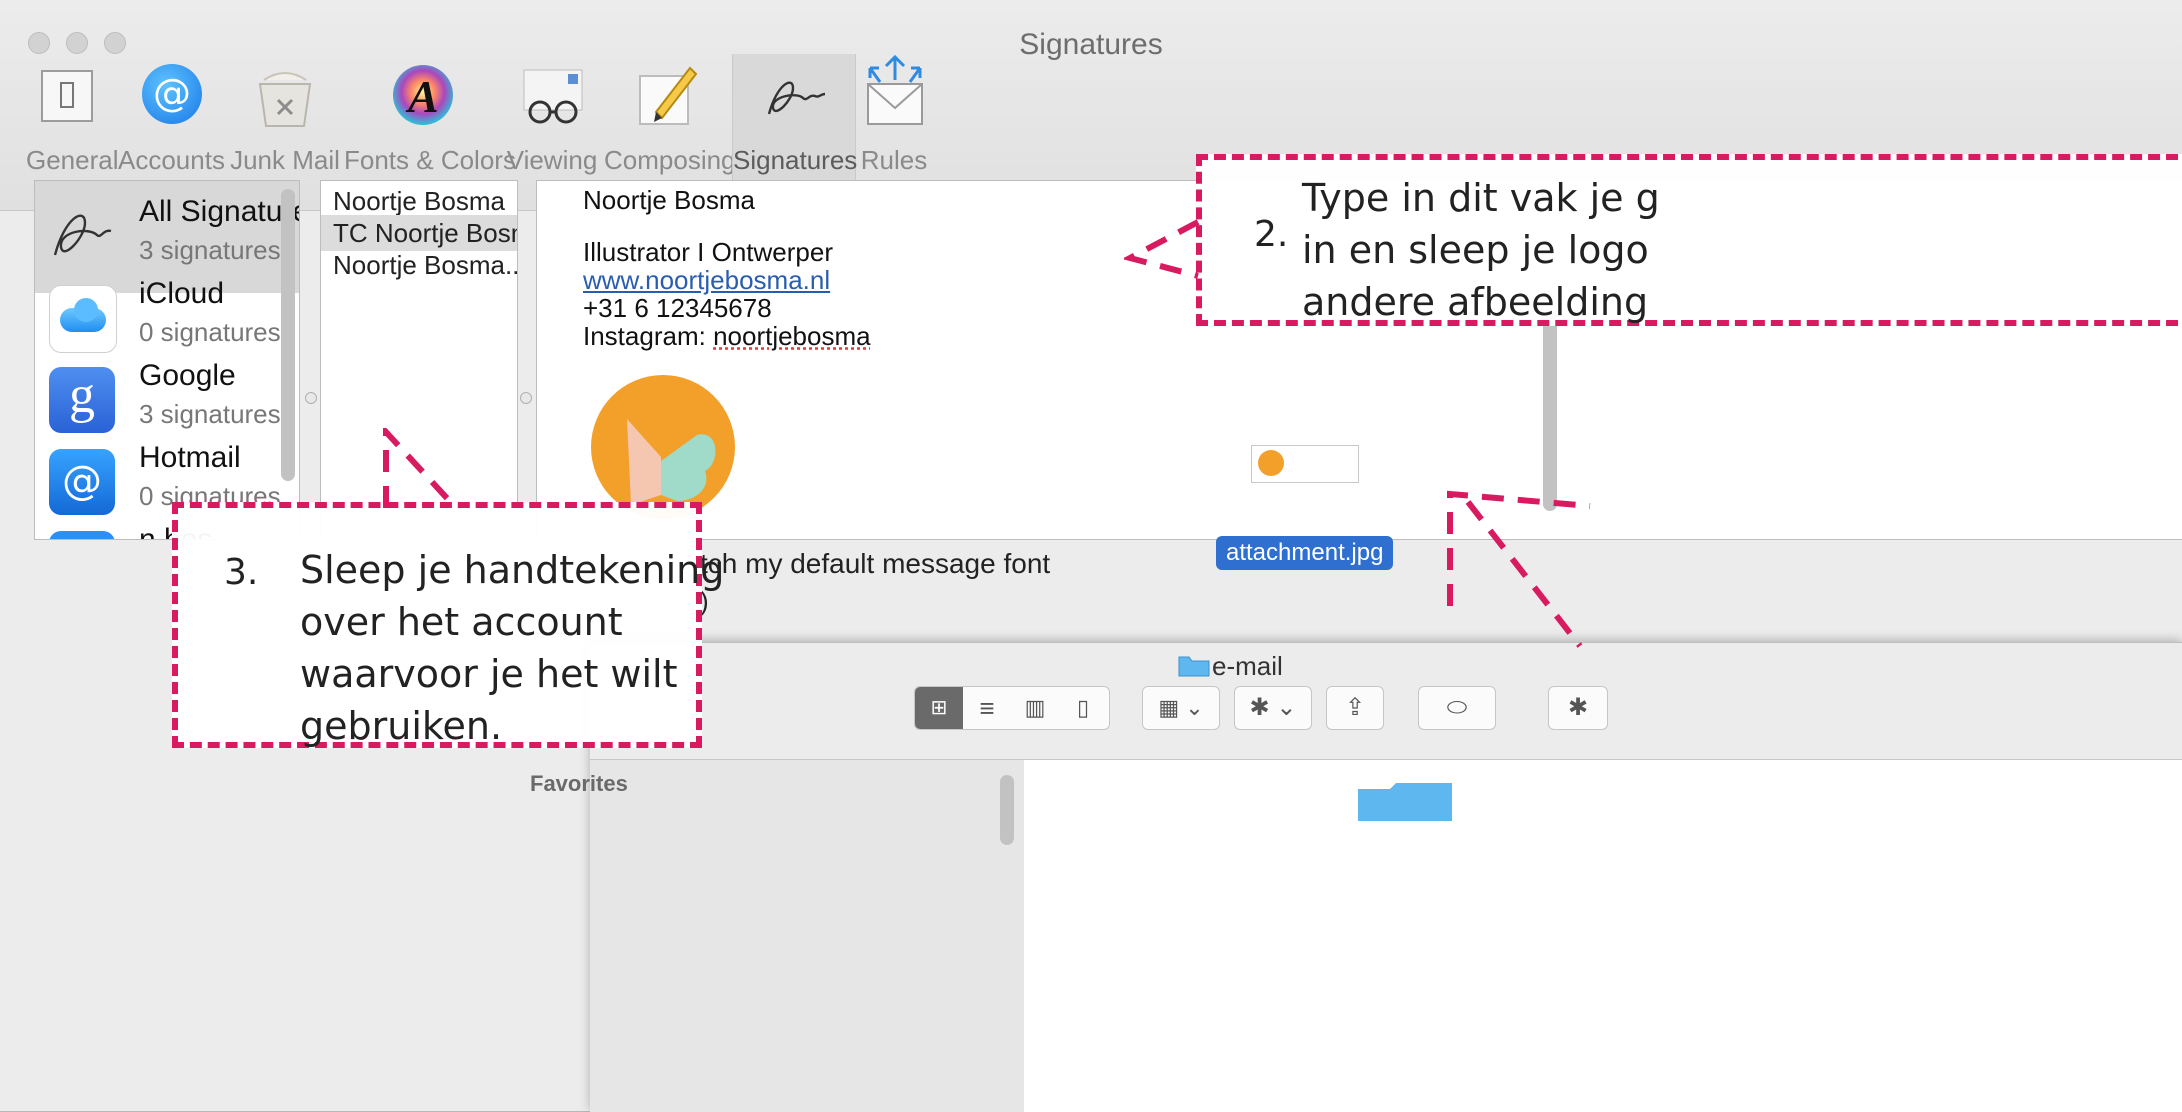 Image resolution: width=2182 pixels, height=1112 pixels. Describe the element at coordinates (82, 535) in the screenshot. I see `mail-icon` at that location.